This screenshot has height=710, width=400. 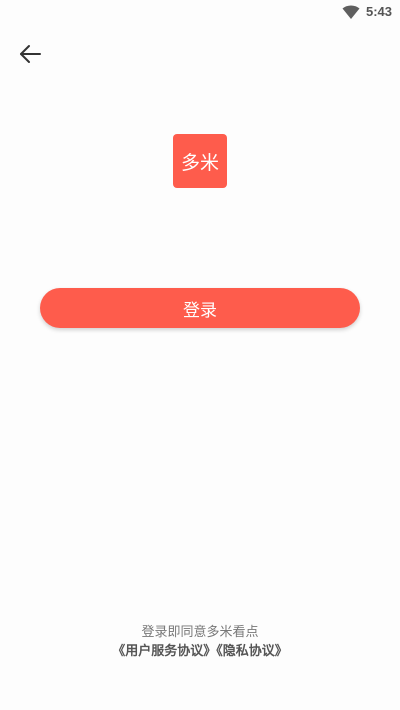 What do you see at coordinates (378, 11) in the screenshot?
I see `status-time: 5:43` at bounding box center [378, 11].